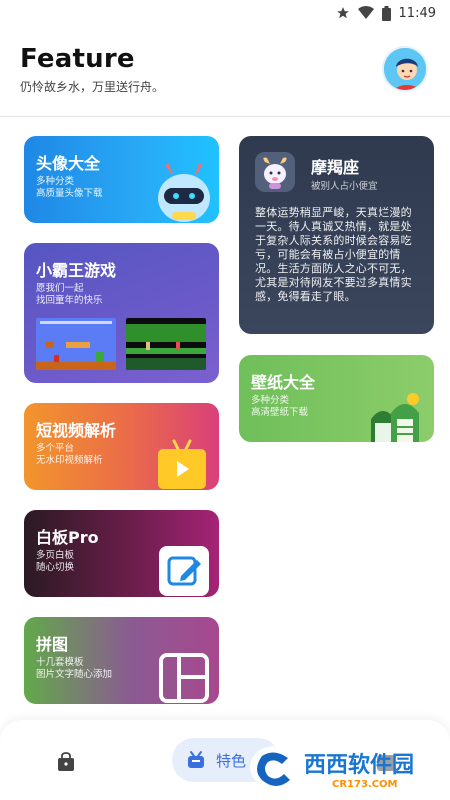 Image resolution: width=450 pixels, height=800 pixels. I want to click on card-desc-2: 随心切换, so click(55, 567).